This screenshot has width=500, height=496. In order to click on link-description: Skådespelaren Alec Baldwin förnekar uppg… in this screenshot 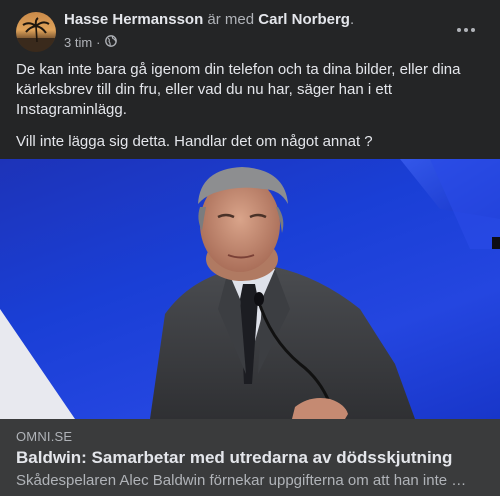, I will do `click(242, 480)`.